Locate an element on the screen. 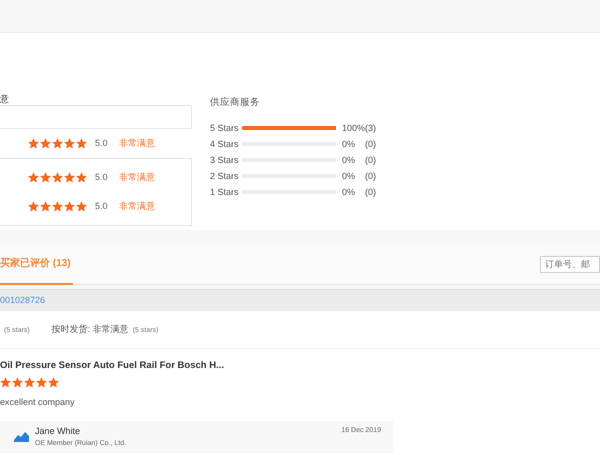 Image resolution: width=600 pixels, height=455 pixels. order-number-link: 001028726 is located at coordinates (23, 301).